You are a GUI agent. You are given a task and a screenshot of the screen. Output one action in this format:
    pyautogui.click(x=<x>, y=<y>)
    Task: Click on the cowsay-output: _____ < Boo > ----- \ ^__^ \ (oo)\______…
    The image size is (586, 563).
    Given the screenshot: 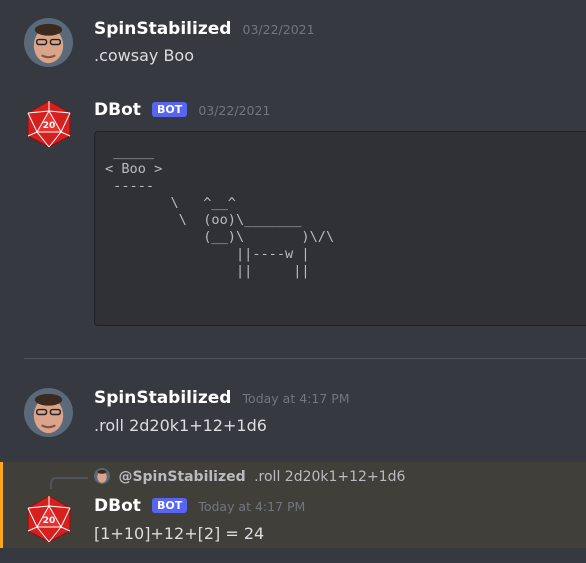 What is the action you would take?
    pyautogui.click(x=220, y=211)
    